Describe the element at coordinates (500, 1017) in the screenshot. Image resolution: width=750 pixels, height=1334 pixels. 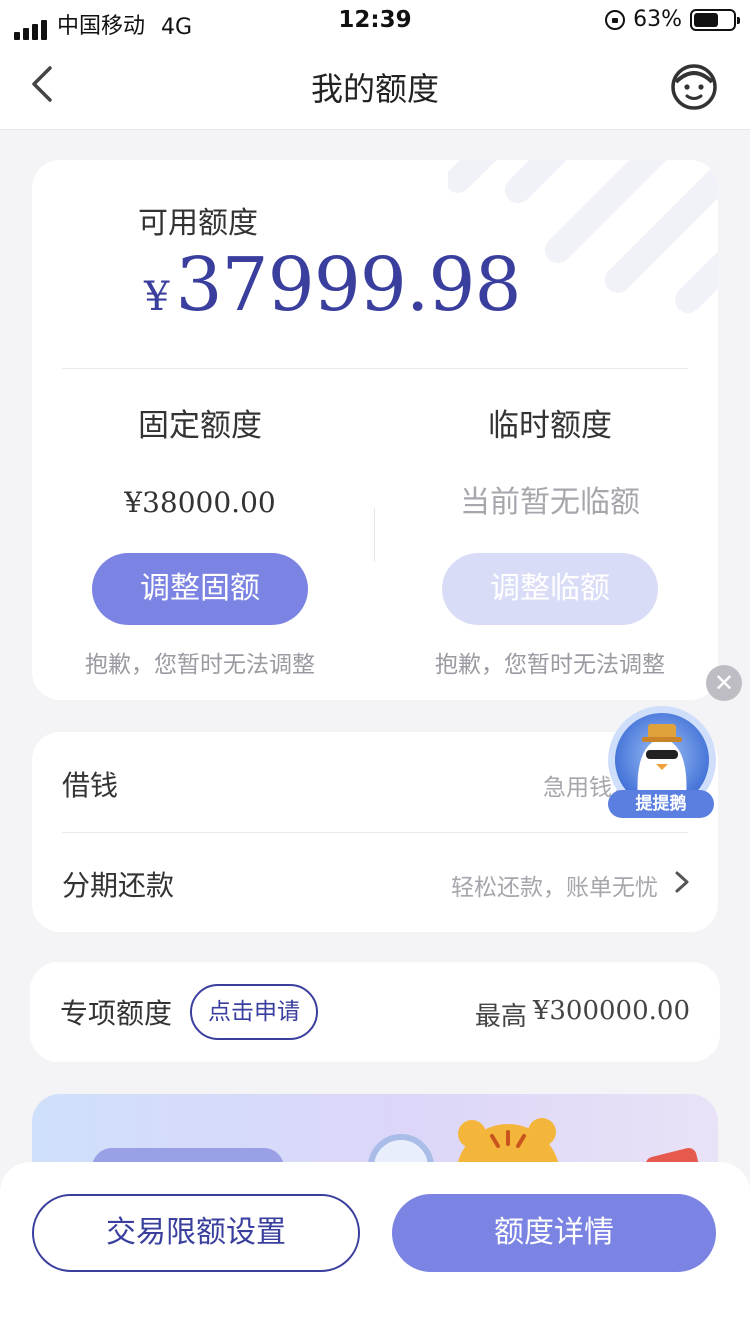
I see `max-label: 最高` at that location.